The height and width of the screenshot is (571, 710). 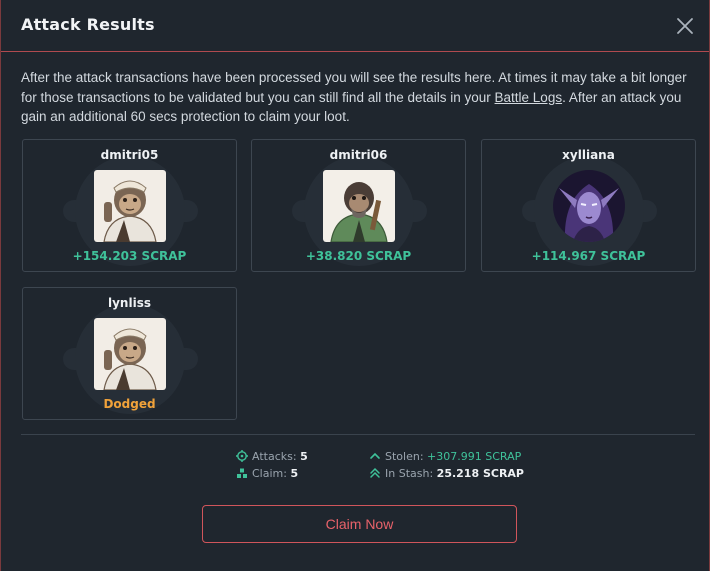 I want to click on target-name: dmitri06, so click(x=358, y=155).